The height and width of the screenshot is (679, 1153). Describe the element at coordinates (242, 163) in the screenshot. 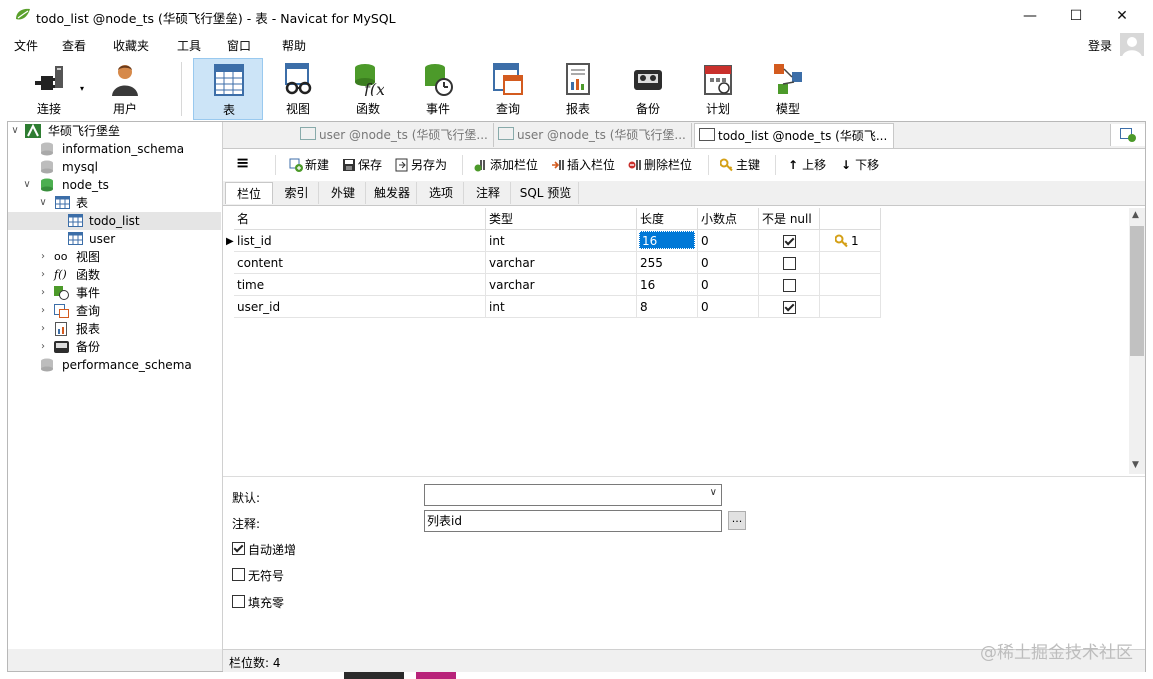

I see `editor-menu-icon: ≡` at that location.